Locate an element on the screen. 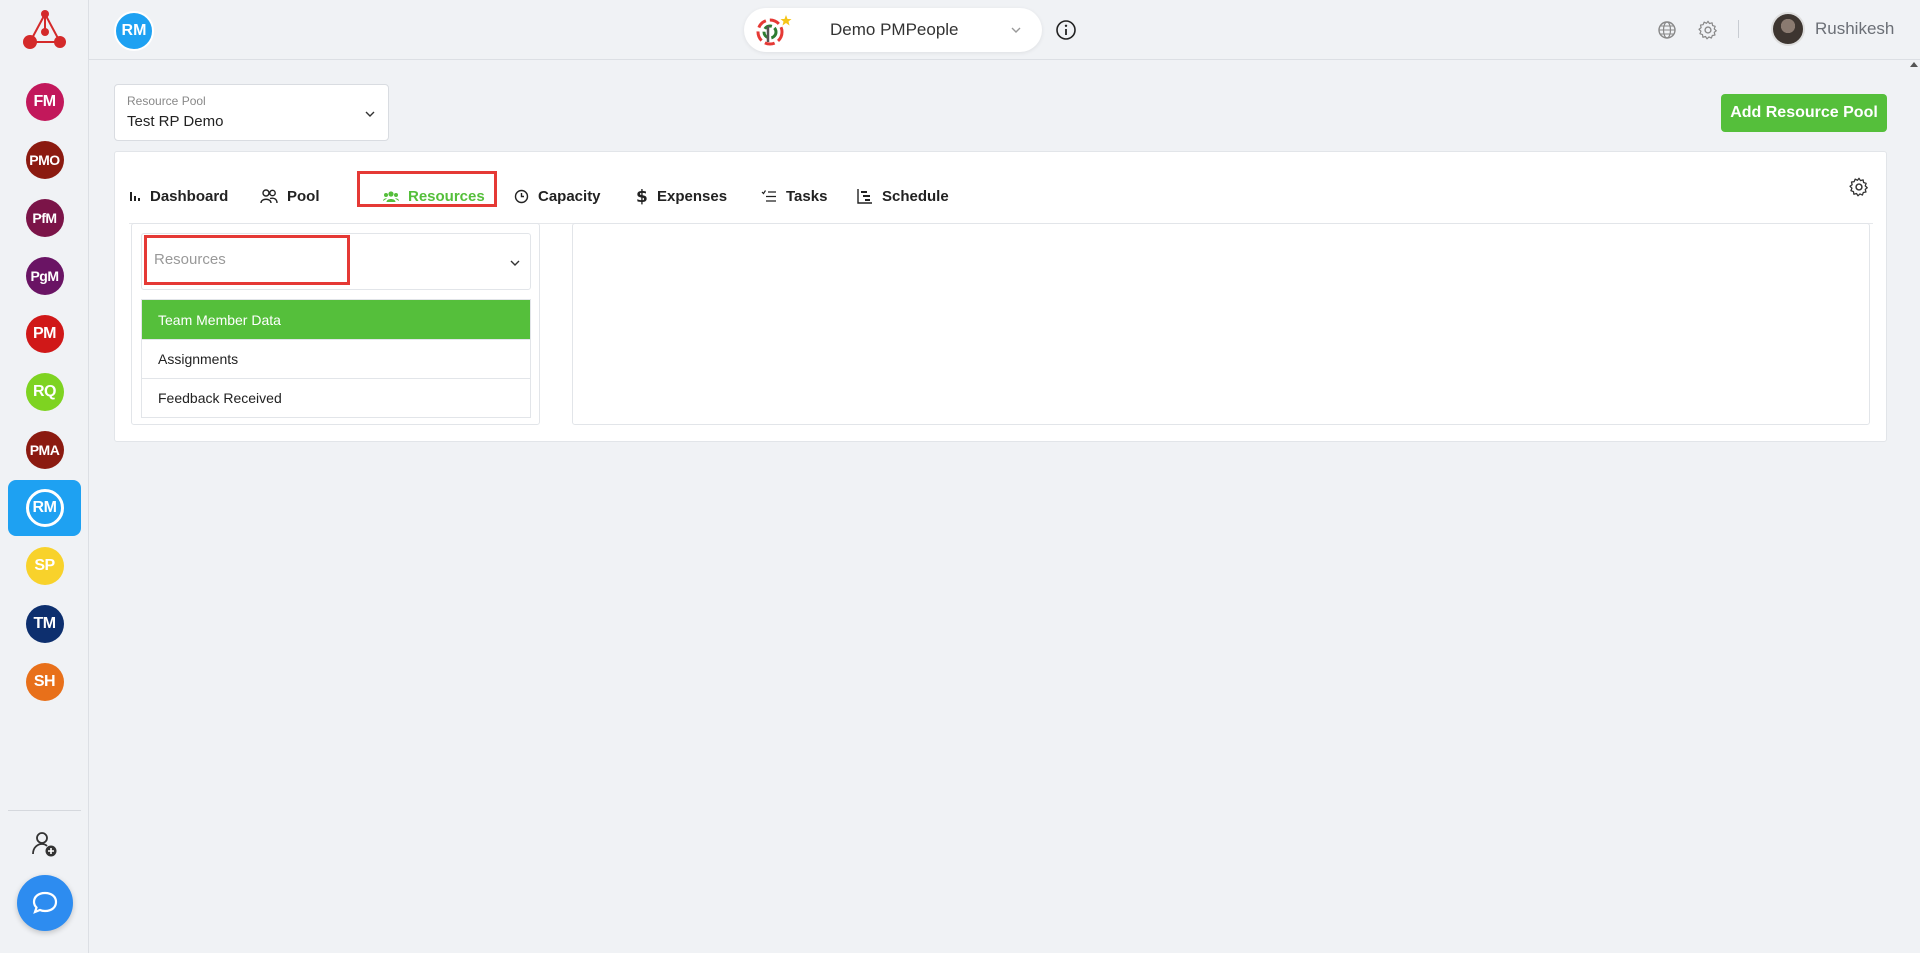 The height and width of the screenshot is (953, 1920). tab-capacity: Capacity is located at coordinates (557, 196).